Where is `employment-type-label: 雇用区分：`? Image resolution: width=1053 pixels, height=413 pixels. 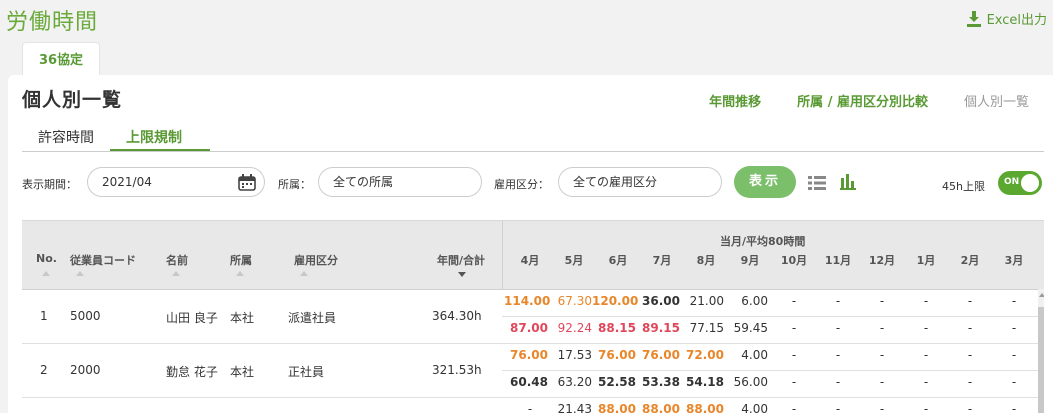 employment-type-label: 雇用区分： is located at coordinates (521, 184).